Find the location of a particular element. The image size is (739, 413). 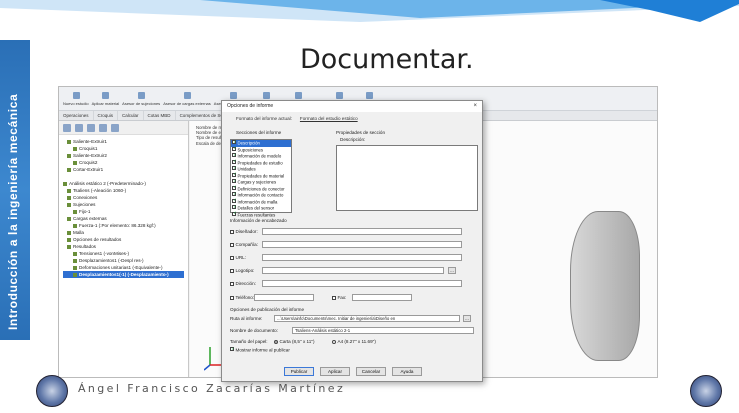

tree-item: Cortar-Extruir1 is located at coordinates (123, 169).